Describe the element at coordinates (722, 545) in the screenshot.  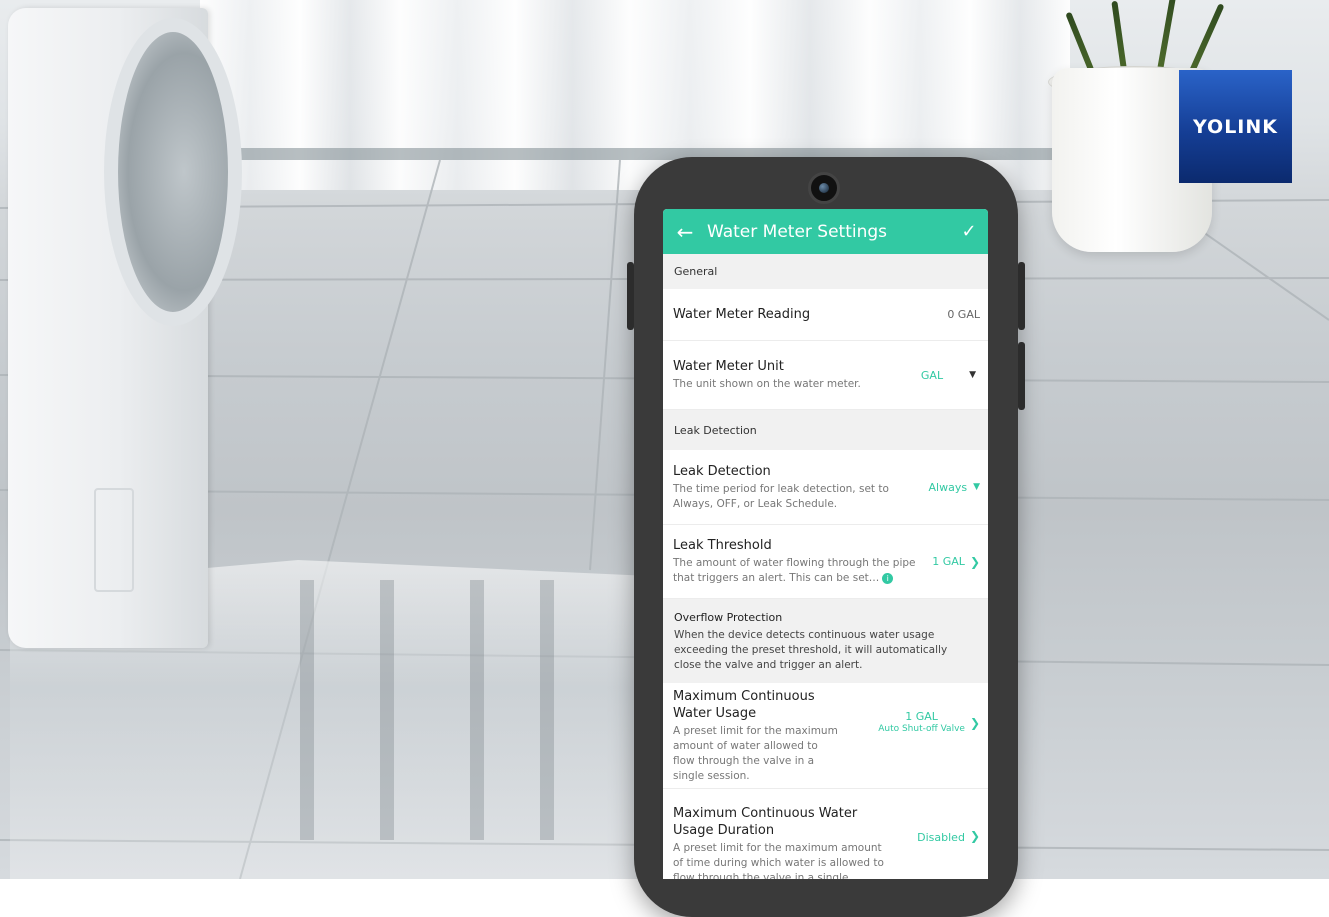
I see `leak-threshold-label: Leak Threshold` at that location.